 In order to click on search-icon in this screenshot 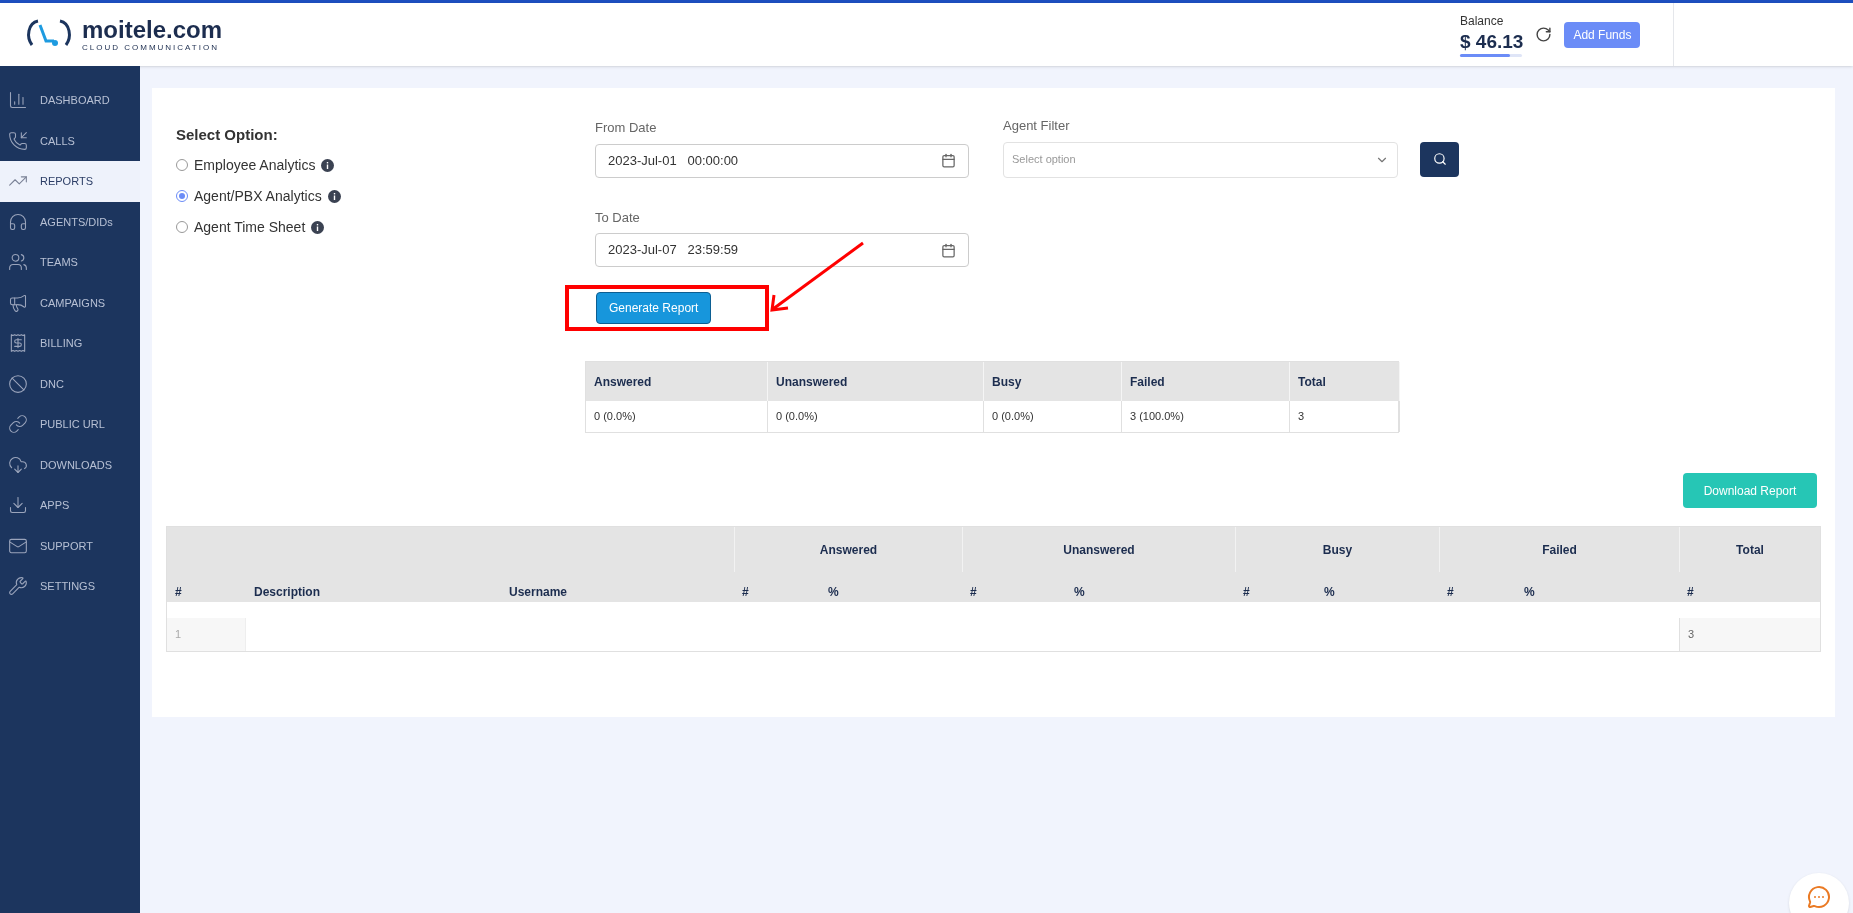, I will do `click(1439, 159)`.